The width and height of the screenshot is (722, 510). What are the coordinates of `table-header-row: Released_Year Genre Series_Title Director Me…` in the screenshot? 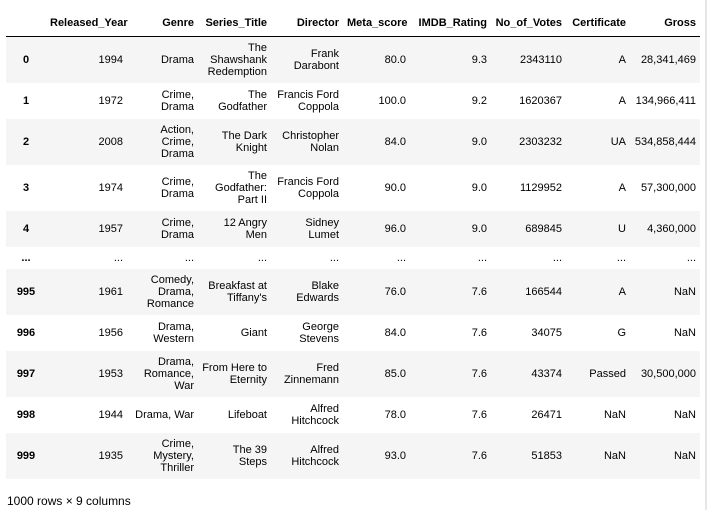 It's located at (353, 23).